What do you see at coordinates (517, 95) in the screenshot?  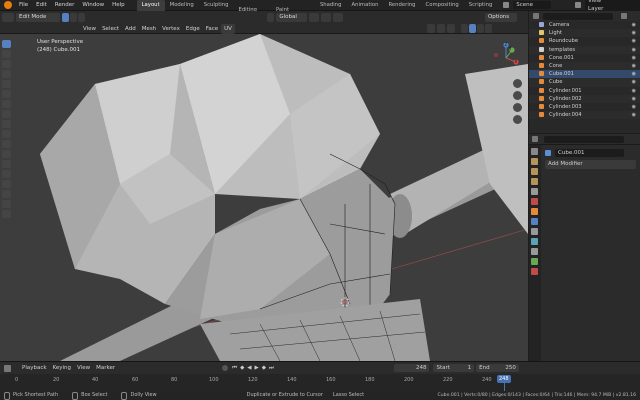 I see `pan-hand-icon` at bounding box center [517, 95].